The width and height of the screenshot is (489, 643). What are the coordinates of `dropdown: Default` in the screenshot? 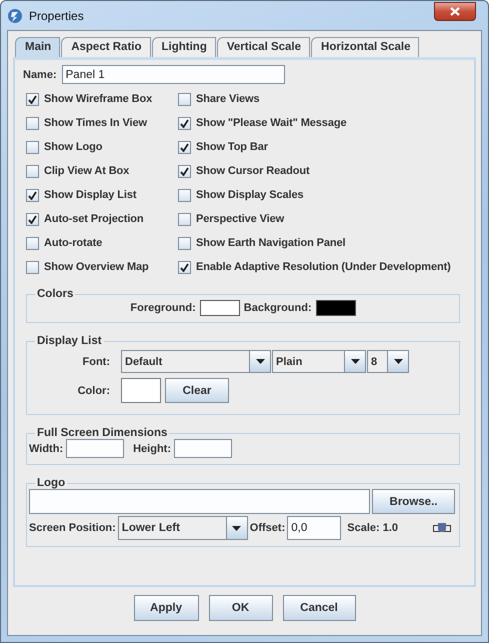 It's located at (196, 361).